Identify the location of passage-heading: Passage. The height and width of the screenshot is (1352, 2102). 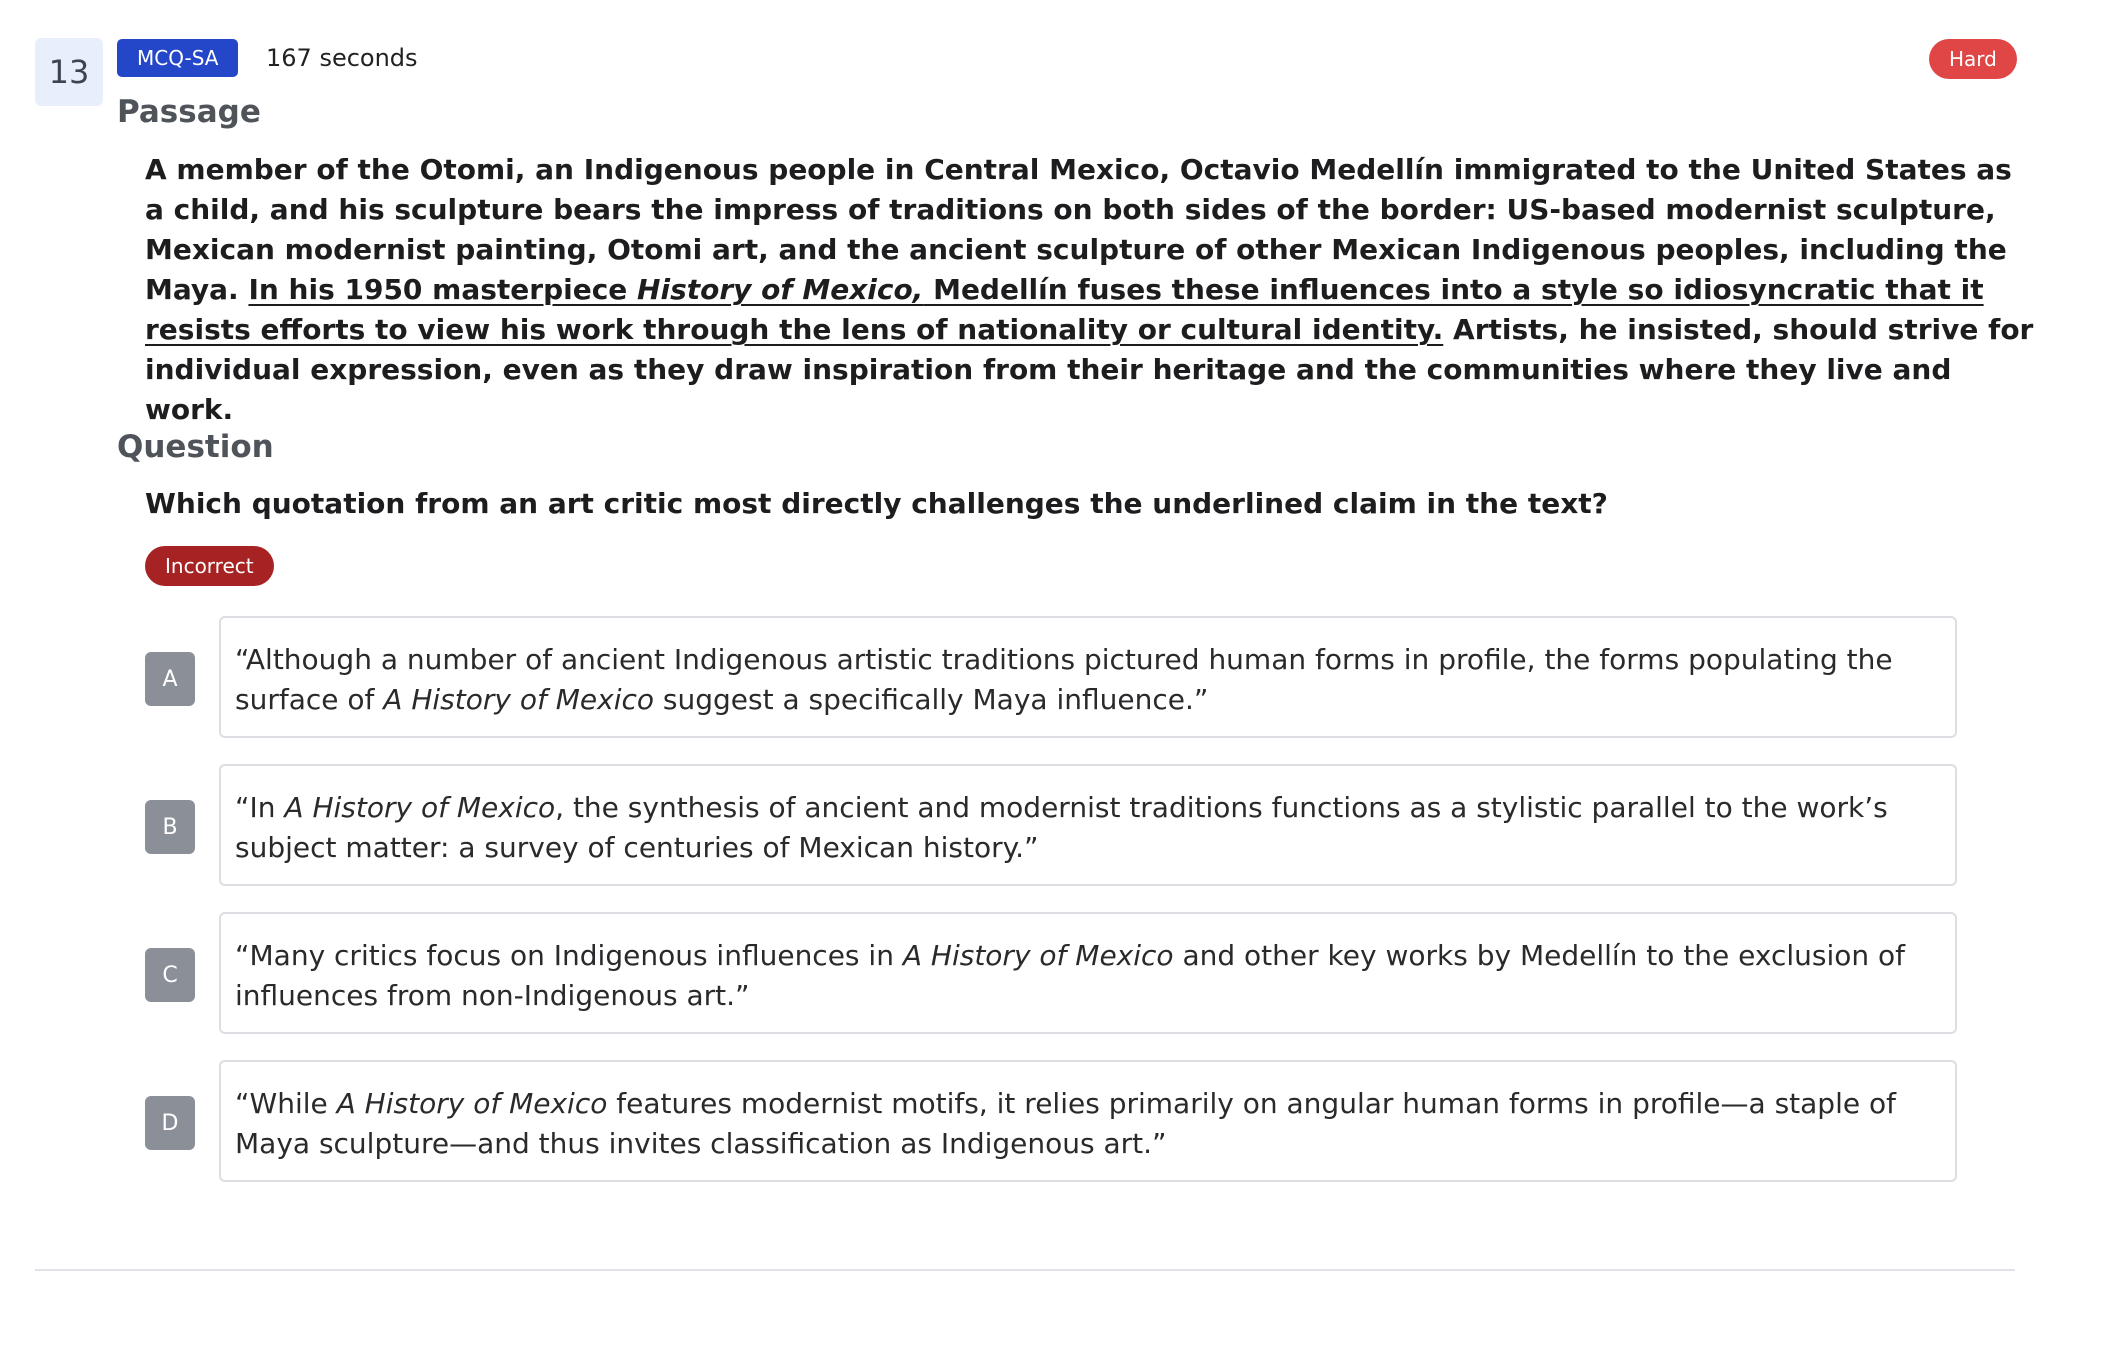
(189, 112).